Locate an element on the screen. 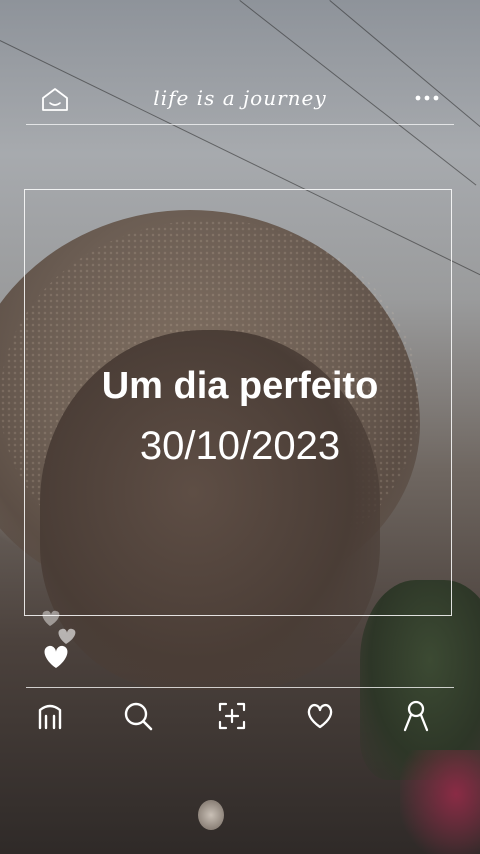 The height and width of the screenshot is (854, 480). top-bar: life is a journey is located at coordinates (240, 102).